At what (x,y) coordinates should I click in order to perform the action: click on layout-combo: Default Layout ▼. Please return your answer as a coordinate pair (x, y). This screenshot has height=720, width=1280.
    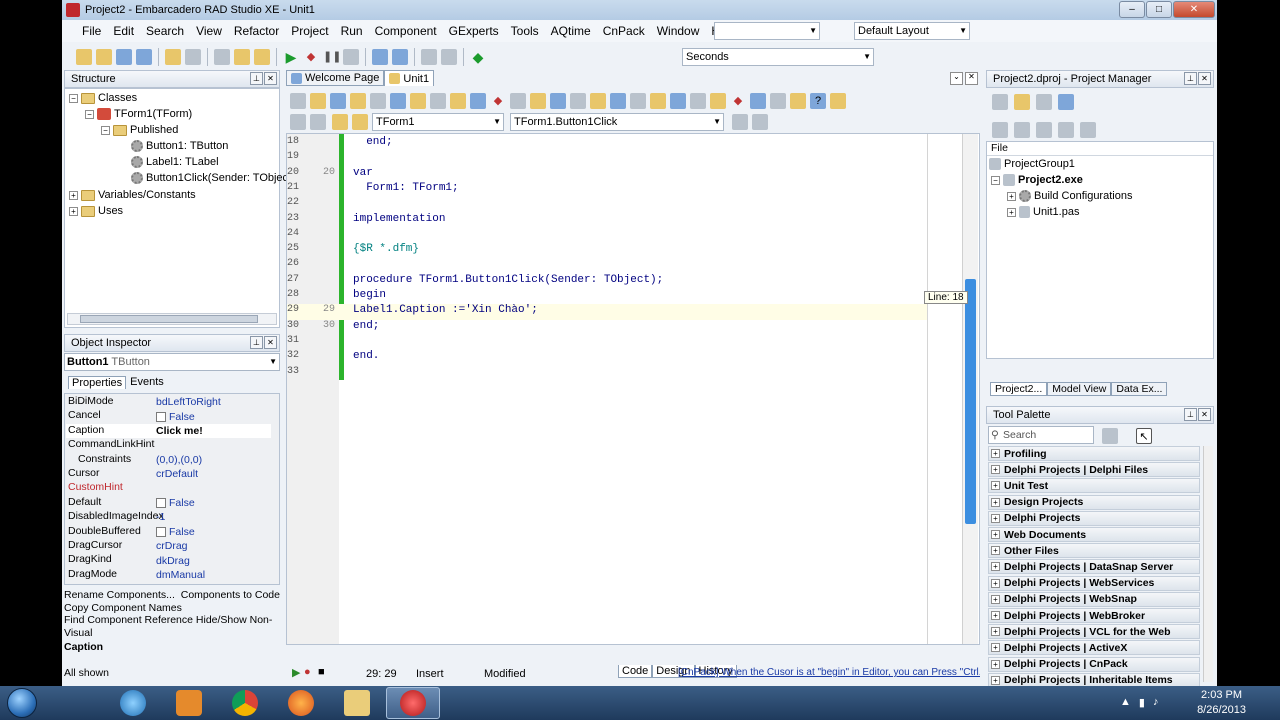
    Looking at the image, I should click on (912, 31).